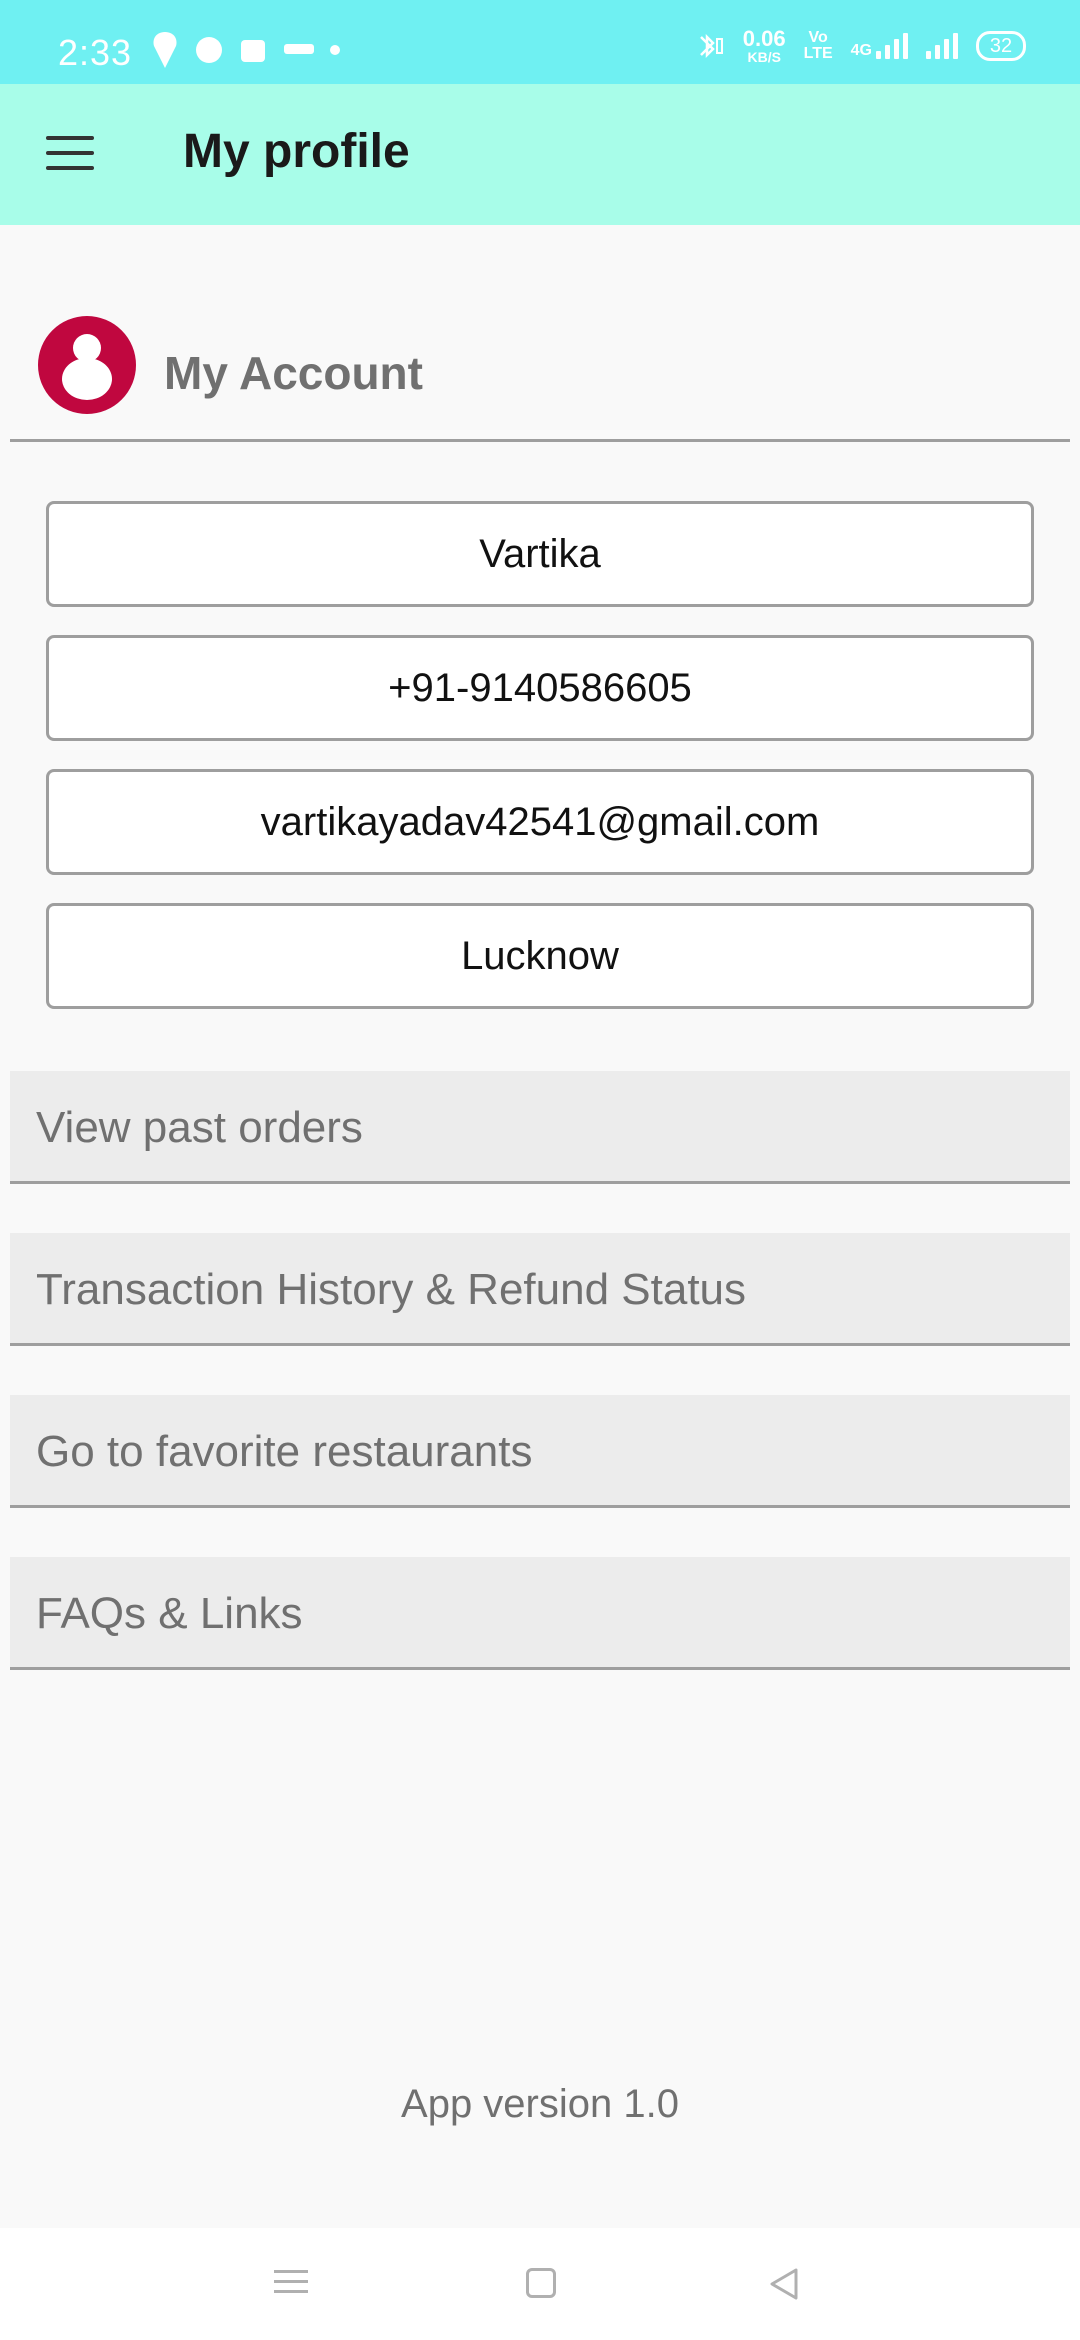 The width and height of the screenshot is (1080, 2340). What do you see at coordinates (764, 45) in the screenshot?
I see `network-speed: 0.06 KB/S` at bounding box center [764, 45].